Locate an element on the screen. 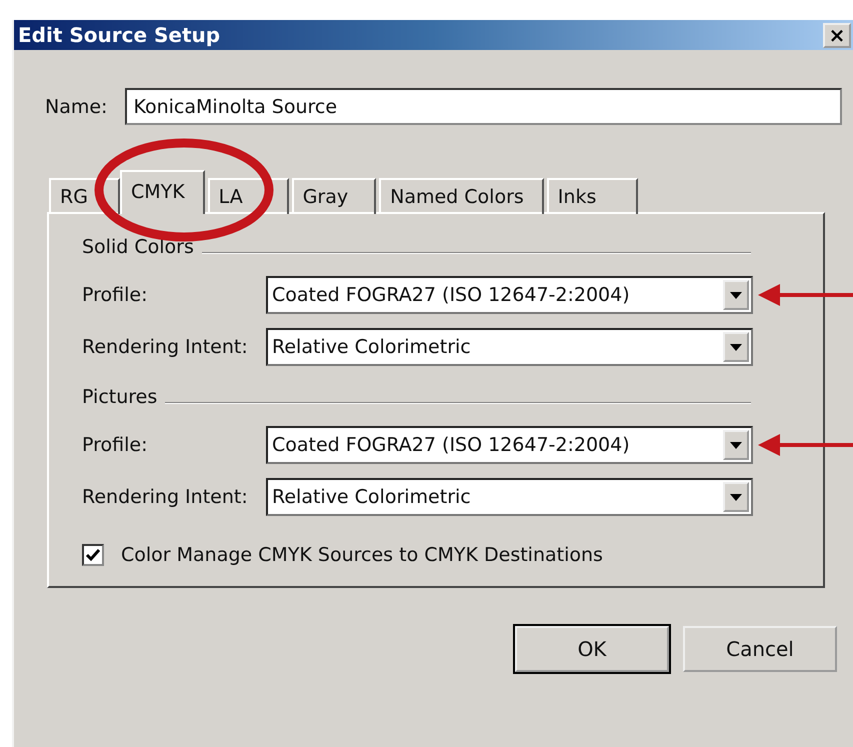 This screenshot has height=747, width=853. checkbox-label: Color Manage CMYK Sources to CMYK Destinations is located at coordinates (362, 555).